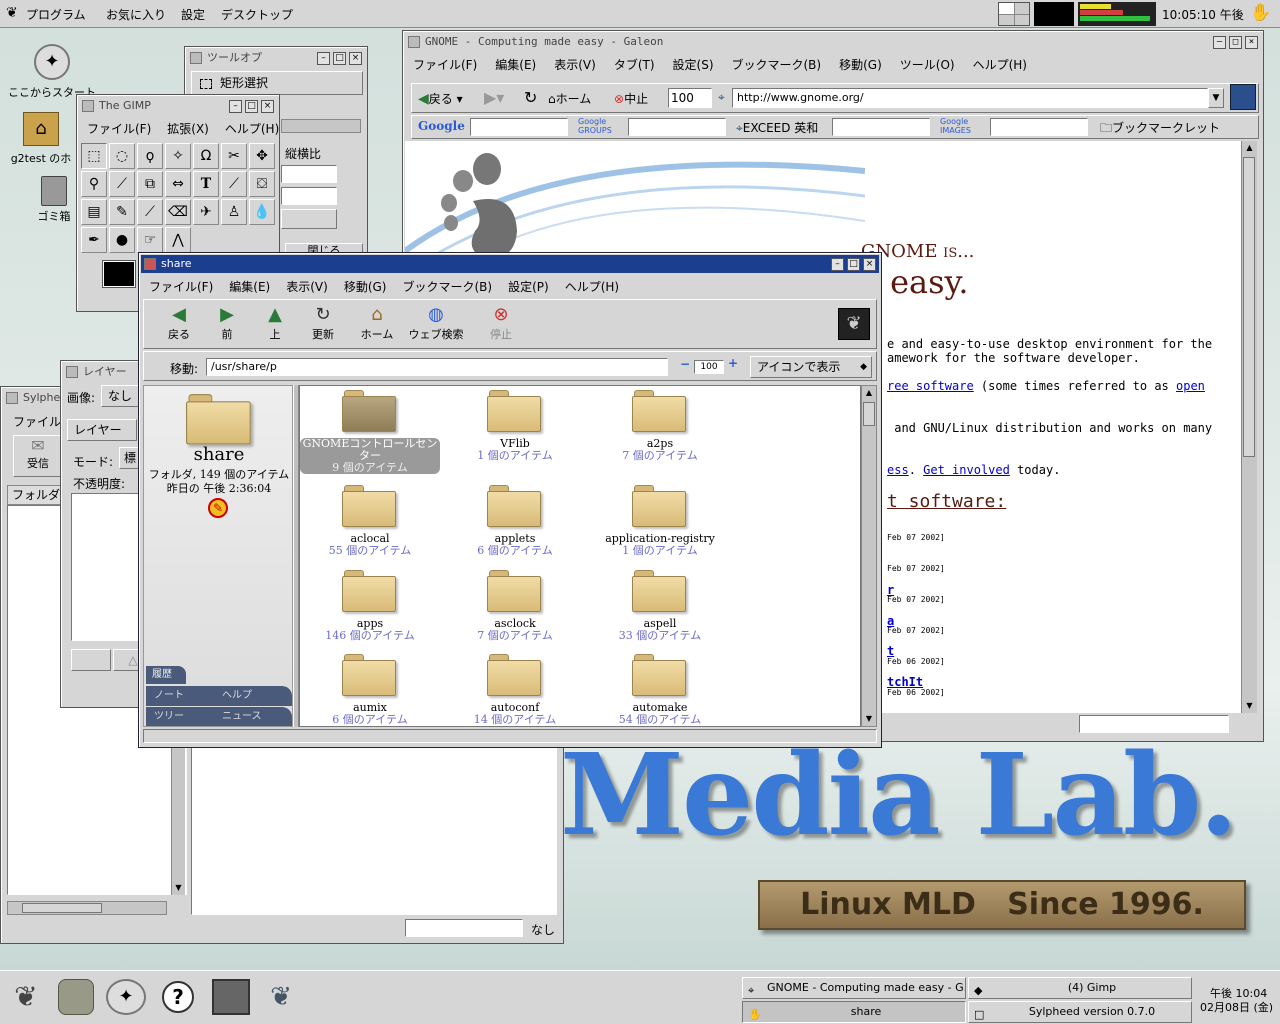  What do you see at coordinates (860, 64) in the screenshot?
I see `galeon-menu-go: 移動(G)` at bounding box center [860, 64].